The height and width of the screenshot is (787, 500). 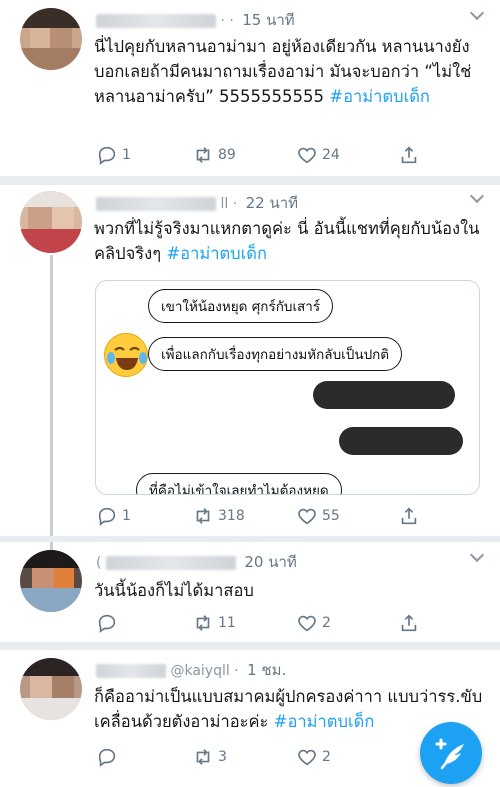 What do you see at coordinates (268, 155) in the screenshot?
I see `tweet-actions: 1 89 24` at bounding box center [268, 155].